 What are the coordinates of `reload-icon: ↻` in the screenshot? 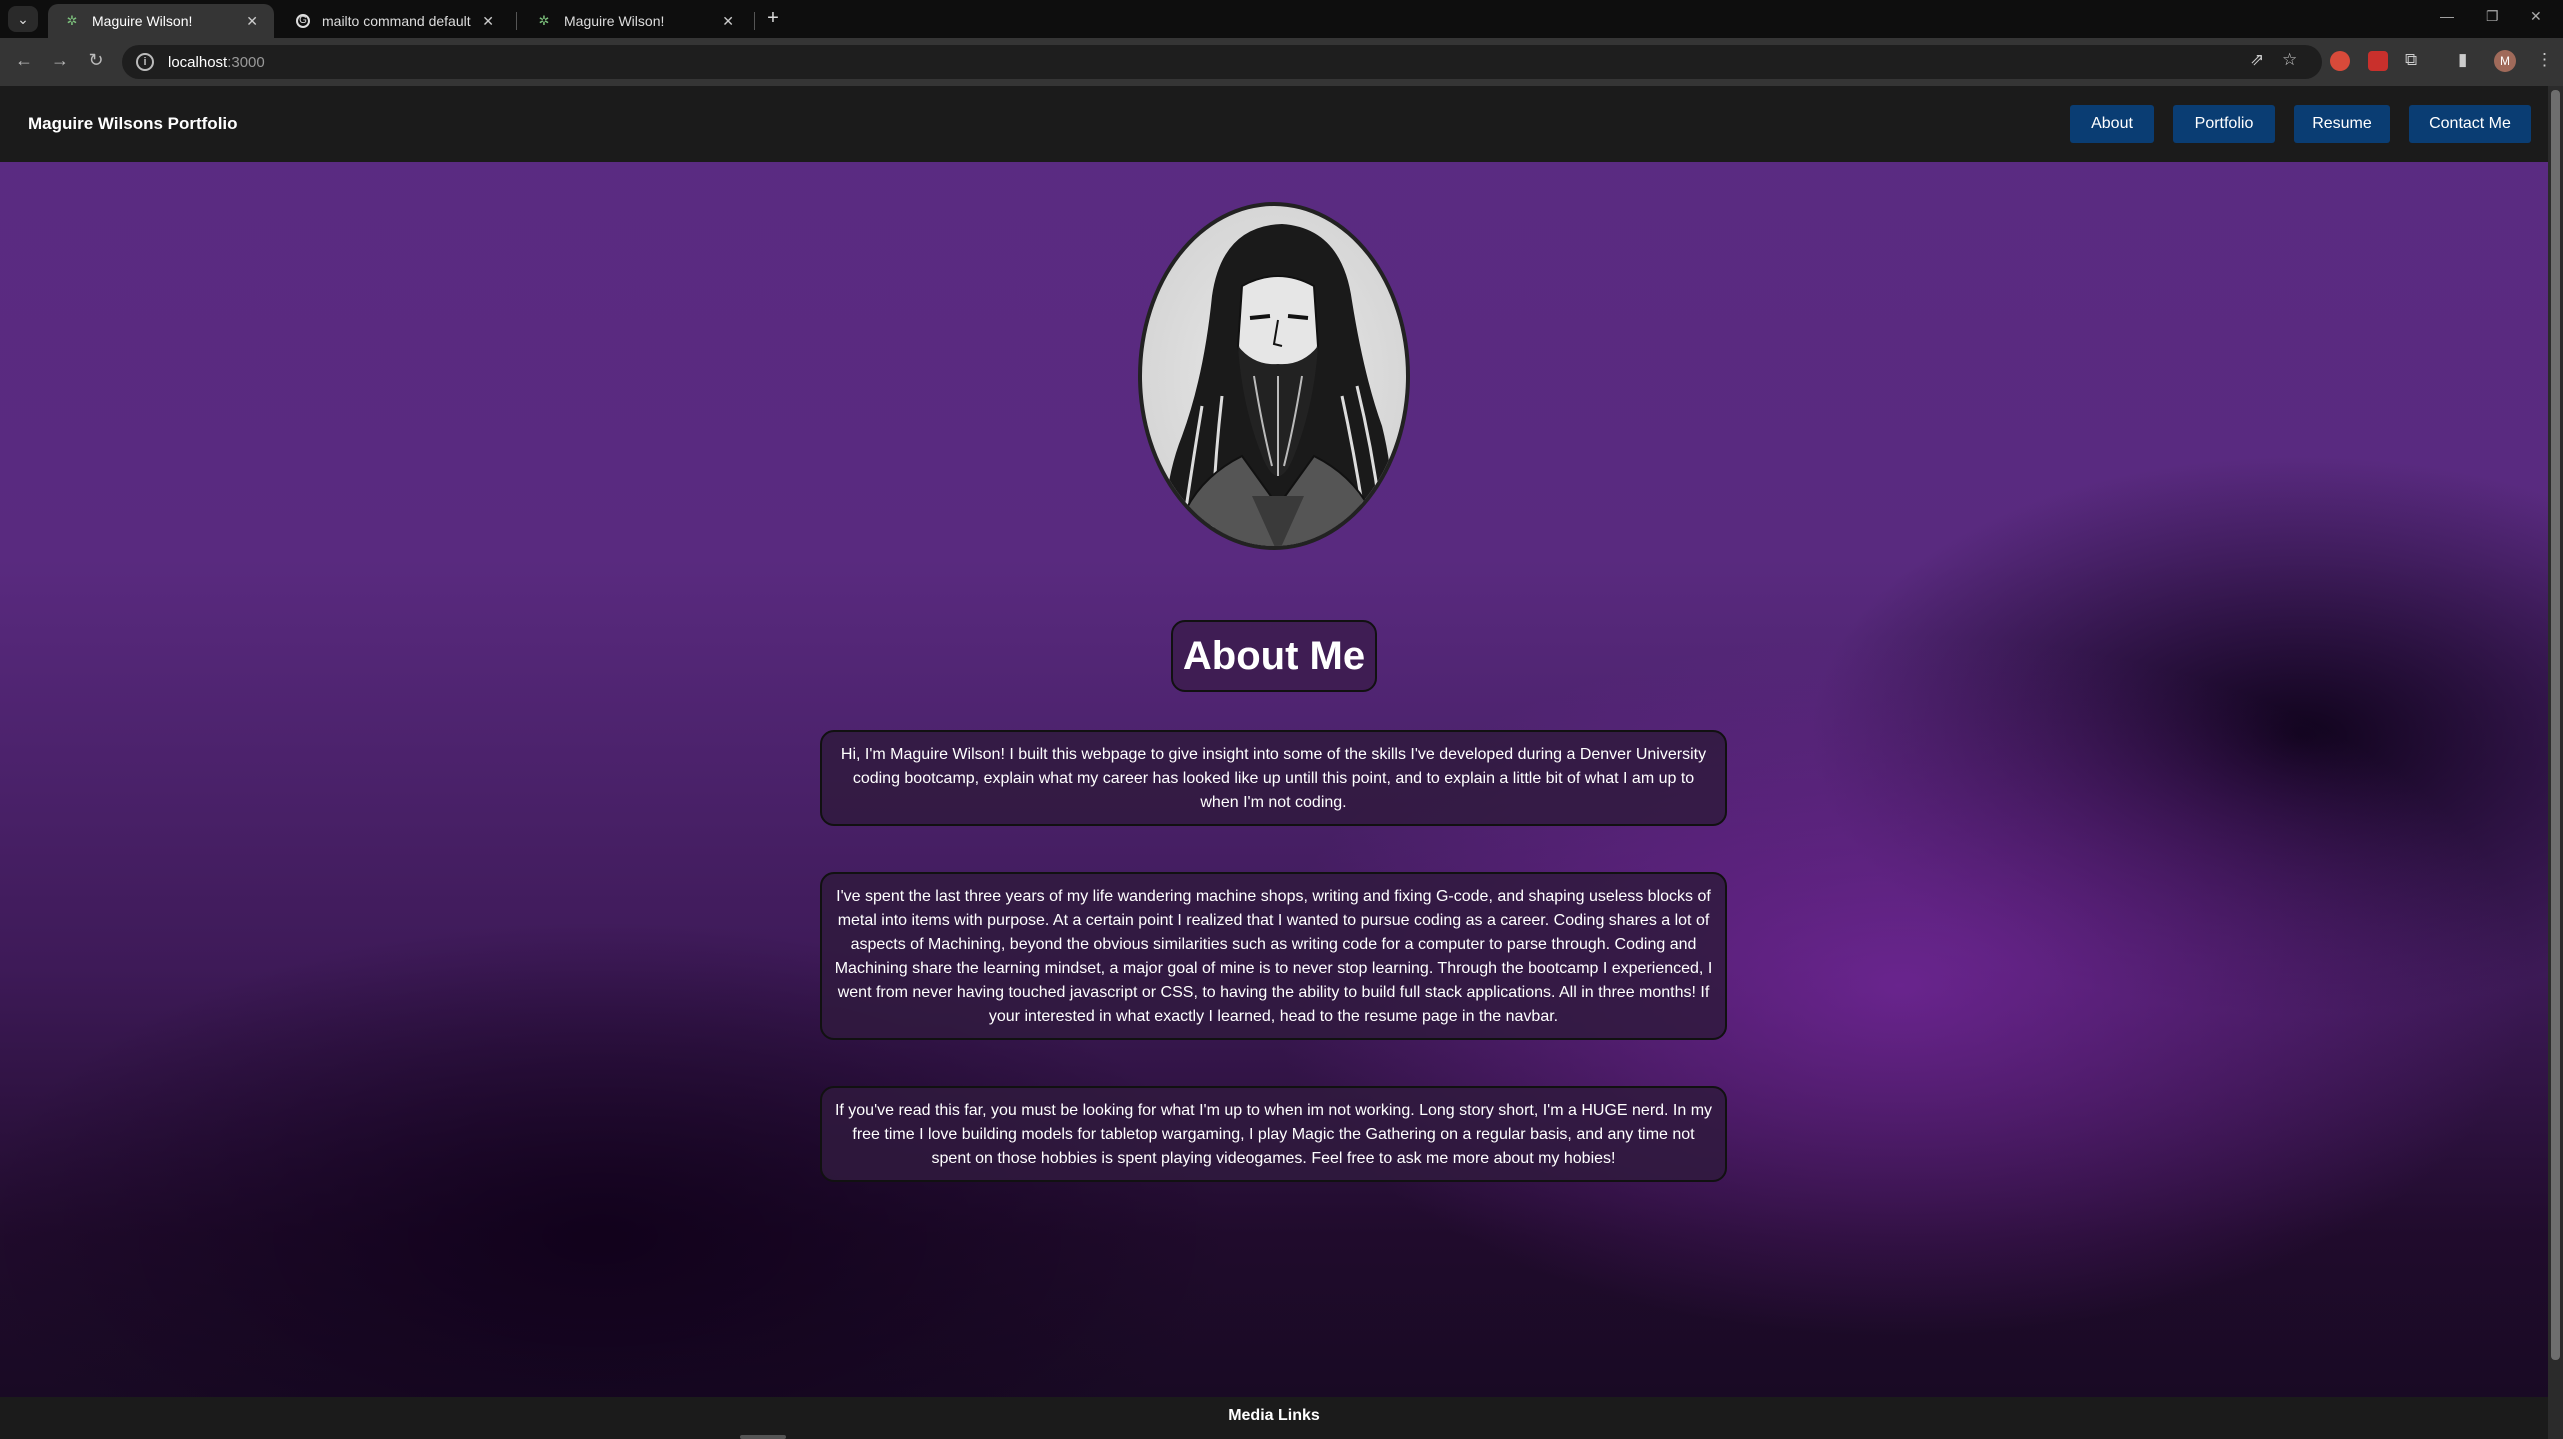 It's located at (96, 60).